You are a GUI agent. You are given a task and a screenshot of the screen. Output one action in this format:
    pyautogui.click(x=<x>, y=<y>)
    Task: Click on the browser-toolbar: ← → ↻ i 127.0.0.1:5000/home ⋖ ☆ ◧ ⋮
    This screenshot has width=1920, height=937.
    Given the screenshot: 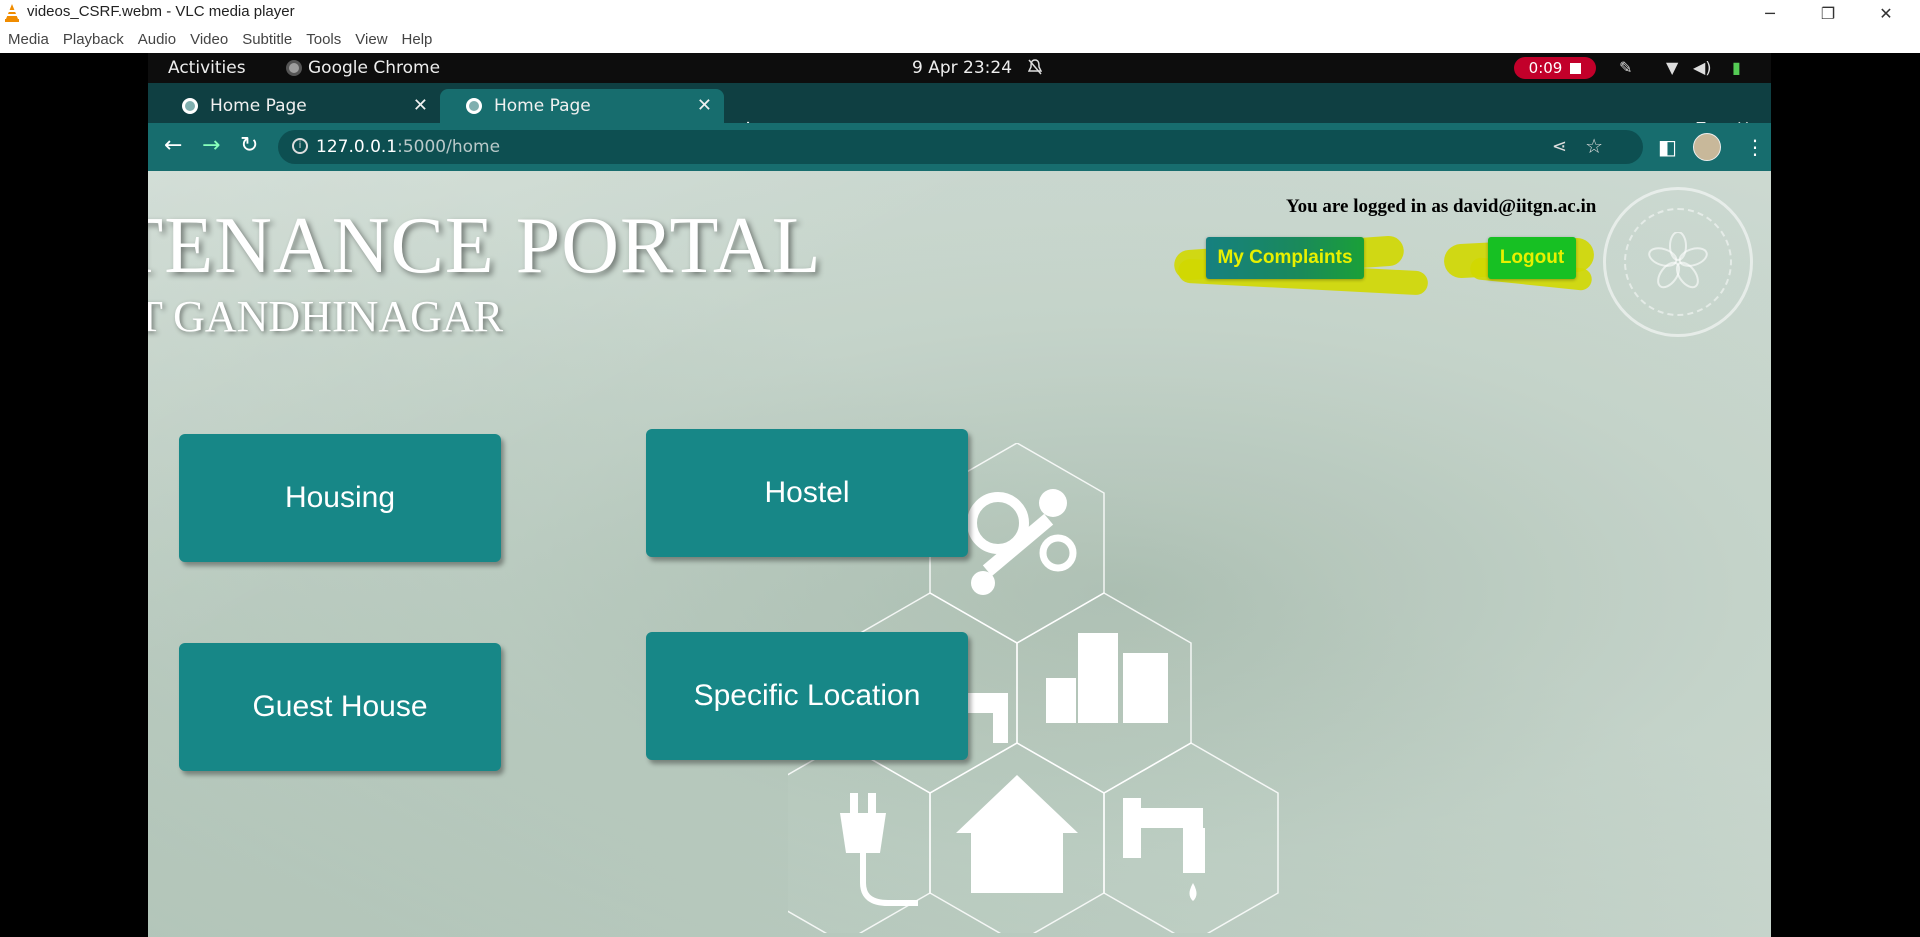 What is the action you would take?
    pyautogui.click(x=959, y=147)
    